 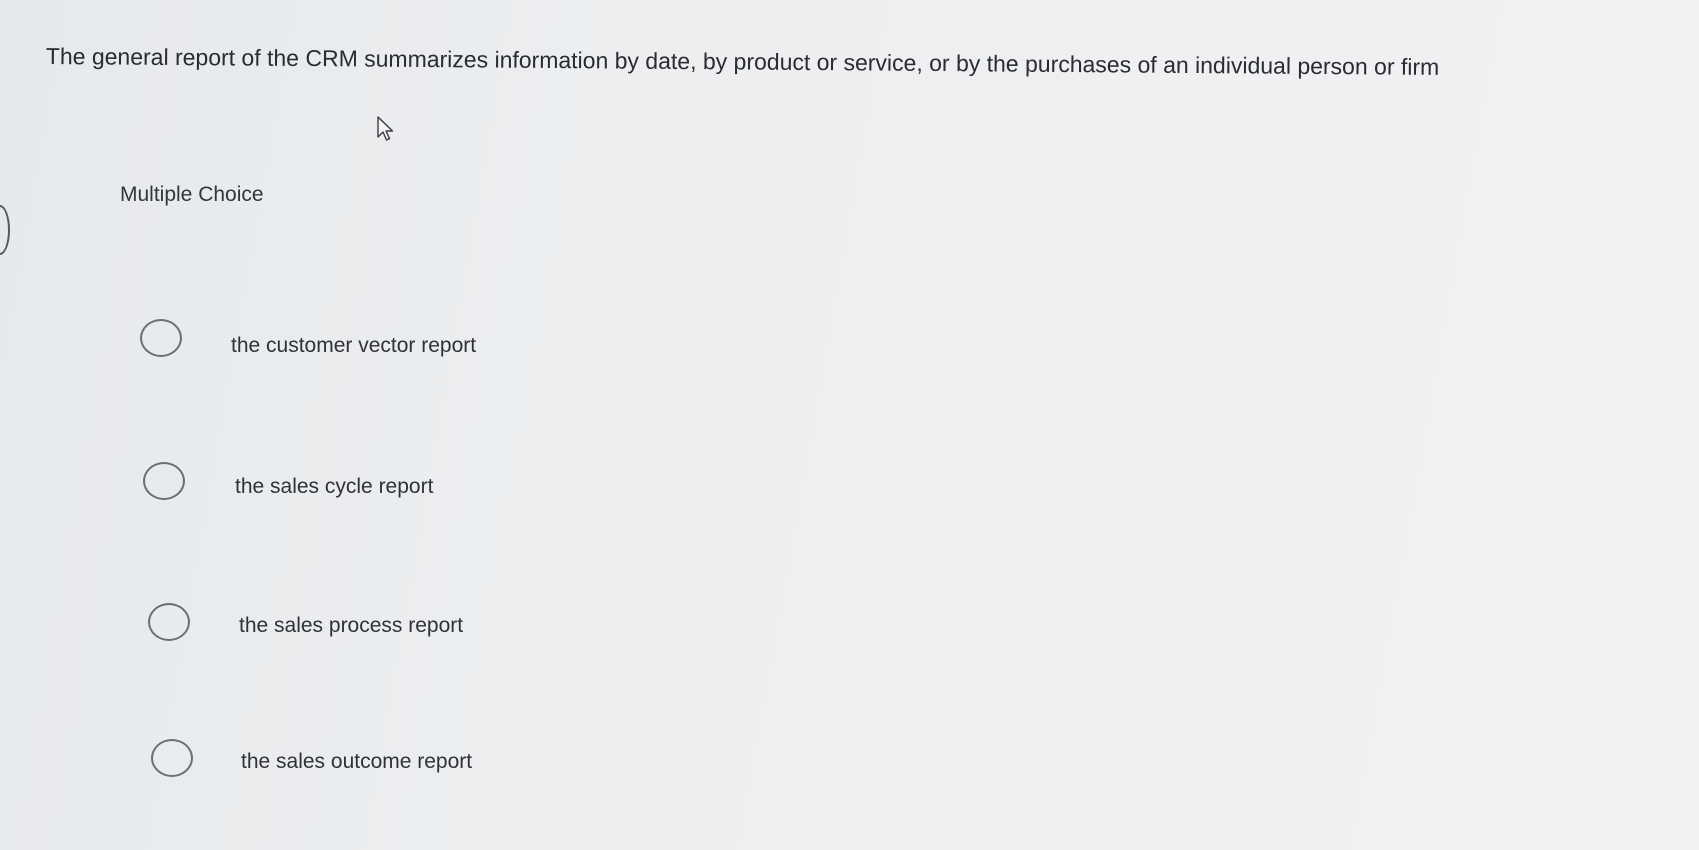 What do you see at coordinates (192, 194) in the screenshot?
I see `question-type-label: Multiple Choice` at bounding box center [192, 194].